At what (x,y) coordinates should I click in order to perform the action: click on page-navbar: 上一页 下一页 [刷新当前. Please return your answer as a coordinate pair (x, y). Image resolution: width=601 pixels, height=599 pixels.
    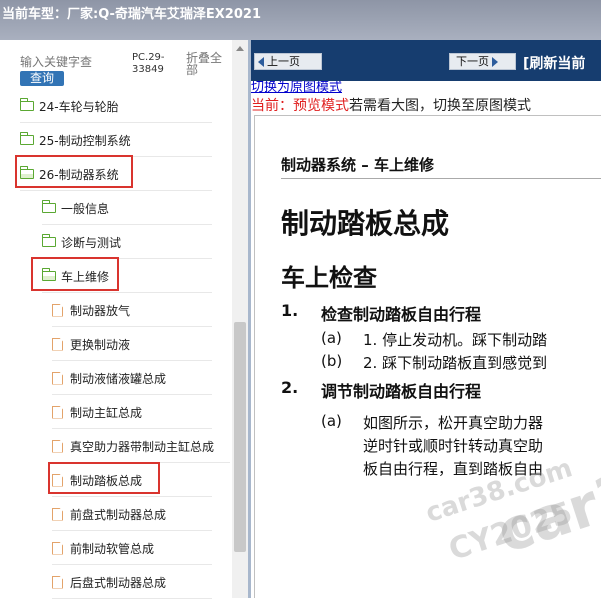
    Looking at the image, I should click on (426, 60).